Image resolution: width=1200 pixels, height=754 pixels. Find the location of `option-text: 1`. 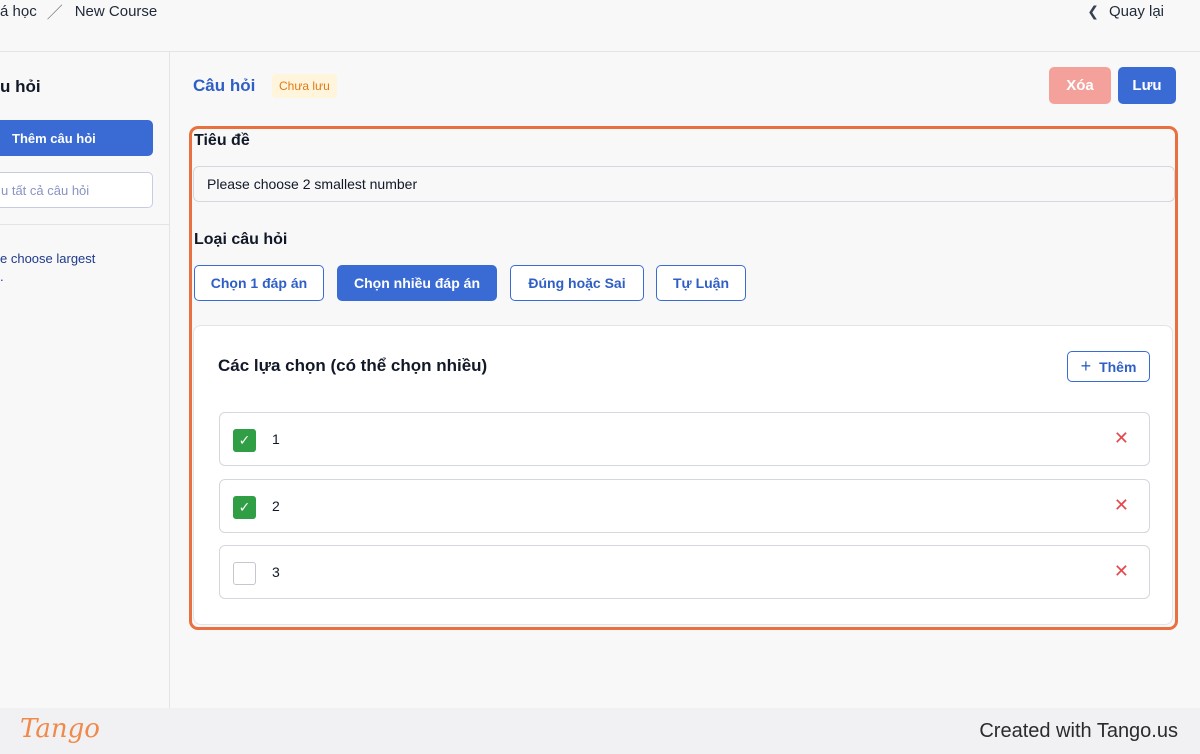

option-text: 1 is located at coordinates (276, 439).